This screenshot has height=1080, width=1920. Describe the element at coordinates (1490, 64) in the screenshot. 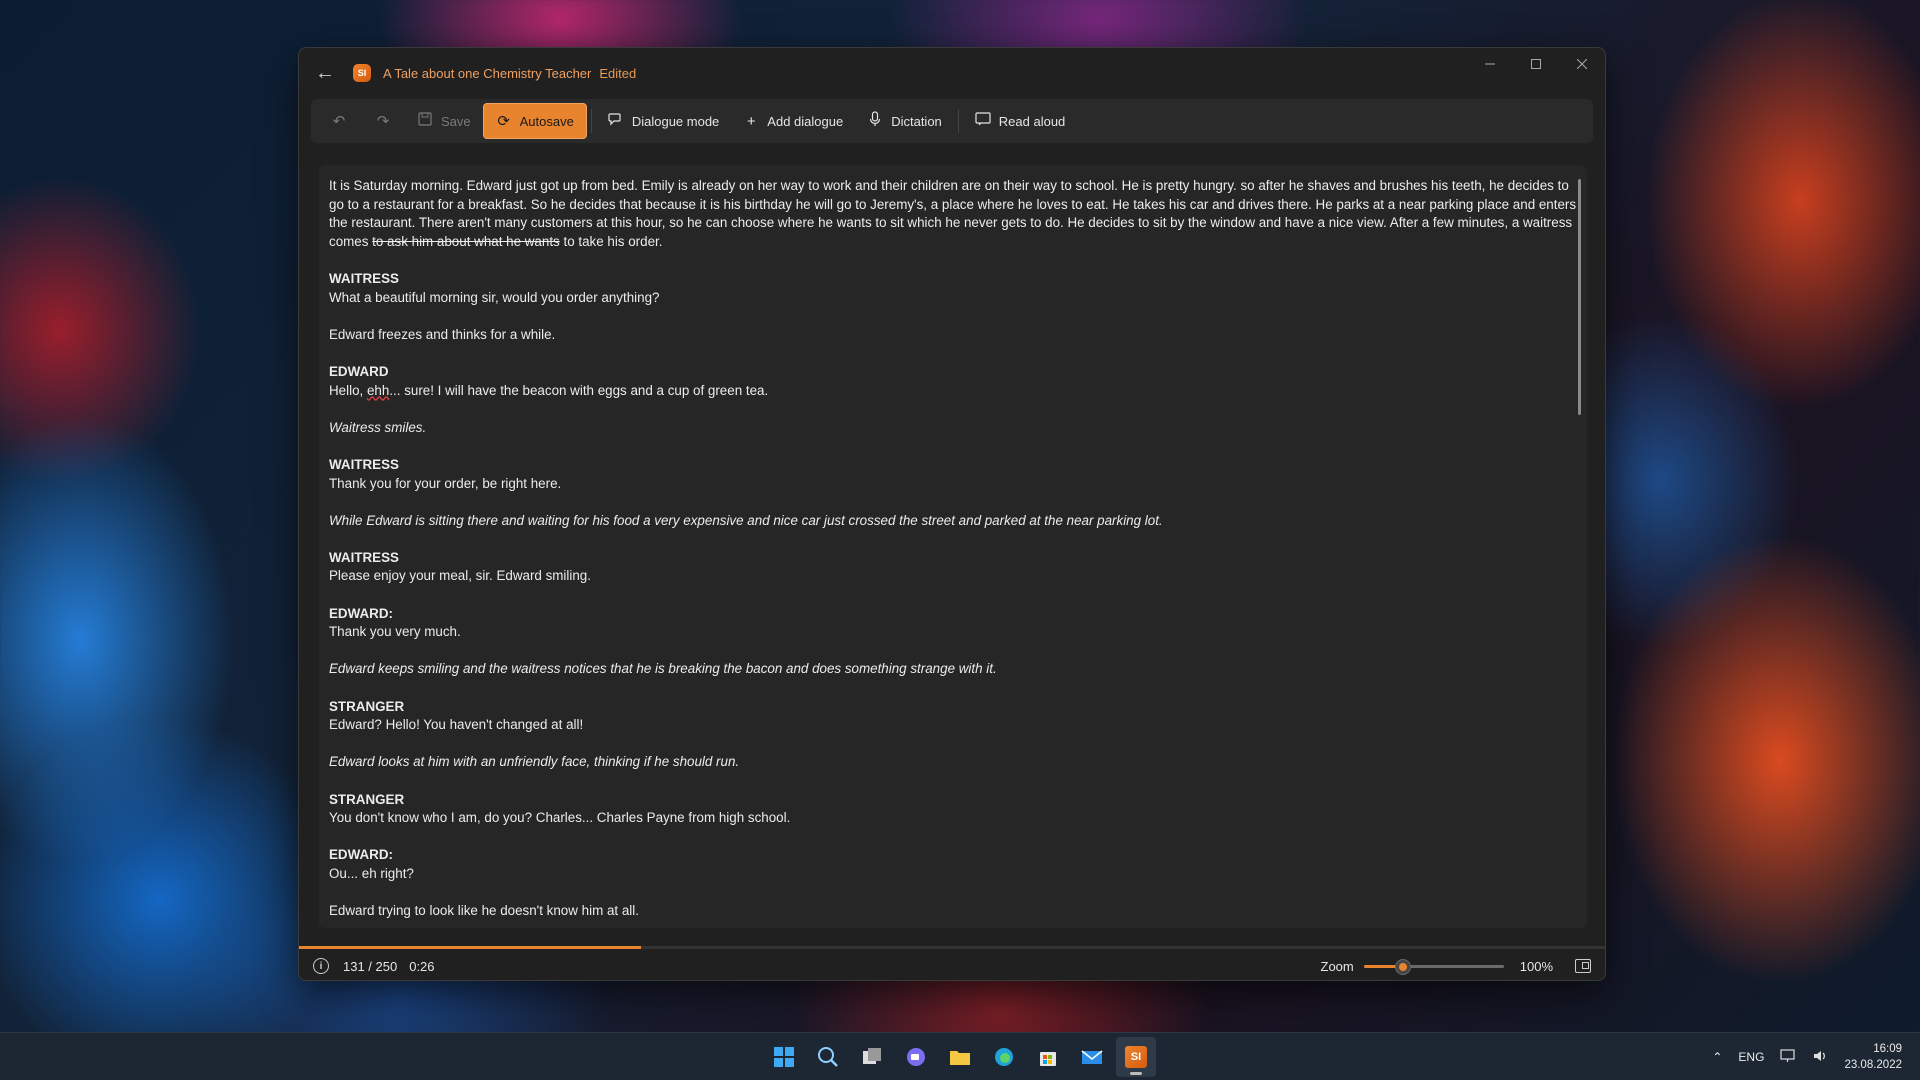

I see `minimize-icon` at that location.